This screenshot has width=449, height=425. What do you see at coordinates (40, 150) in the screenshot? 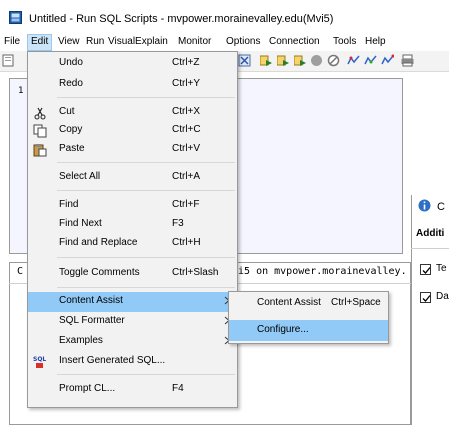
I see `paste-icon` at bounding box center [40, 150].